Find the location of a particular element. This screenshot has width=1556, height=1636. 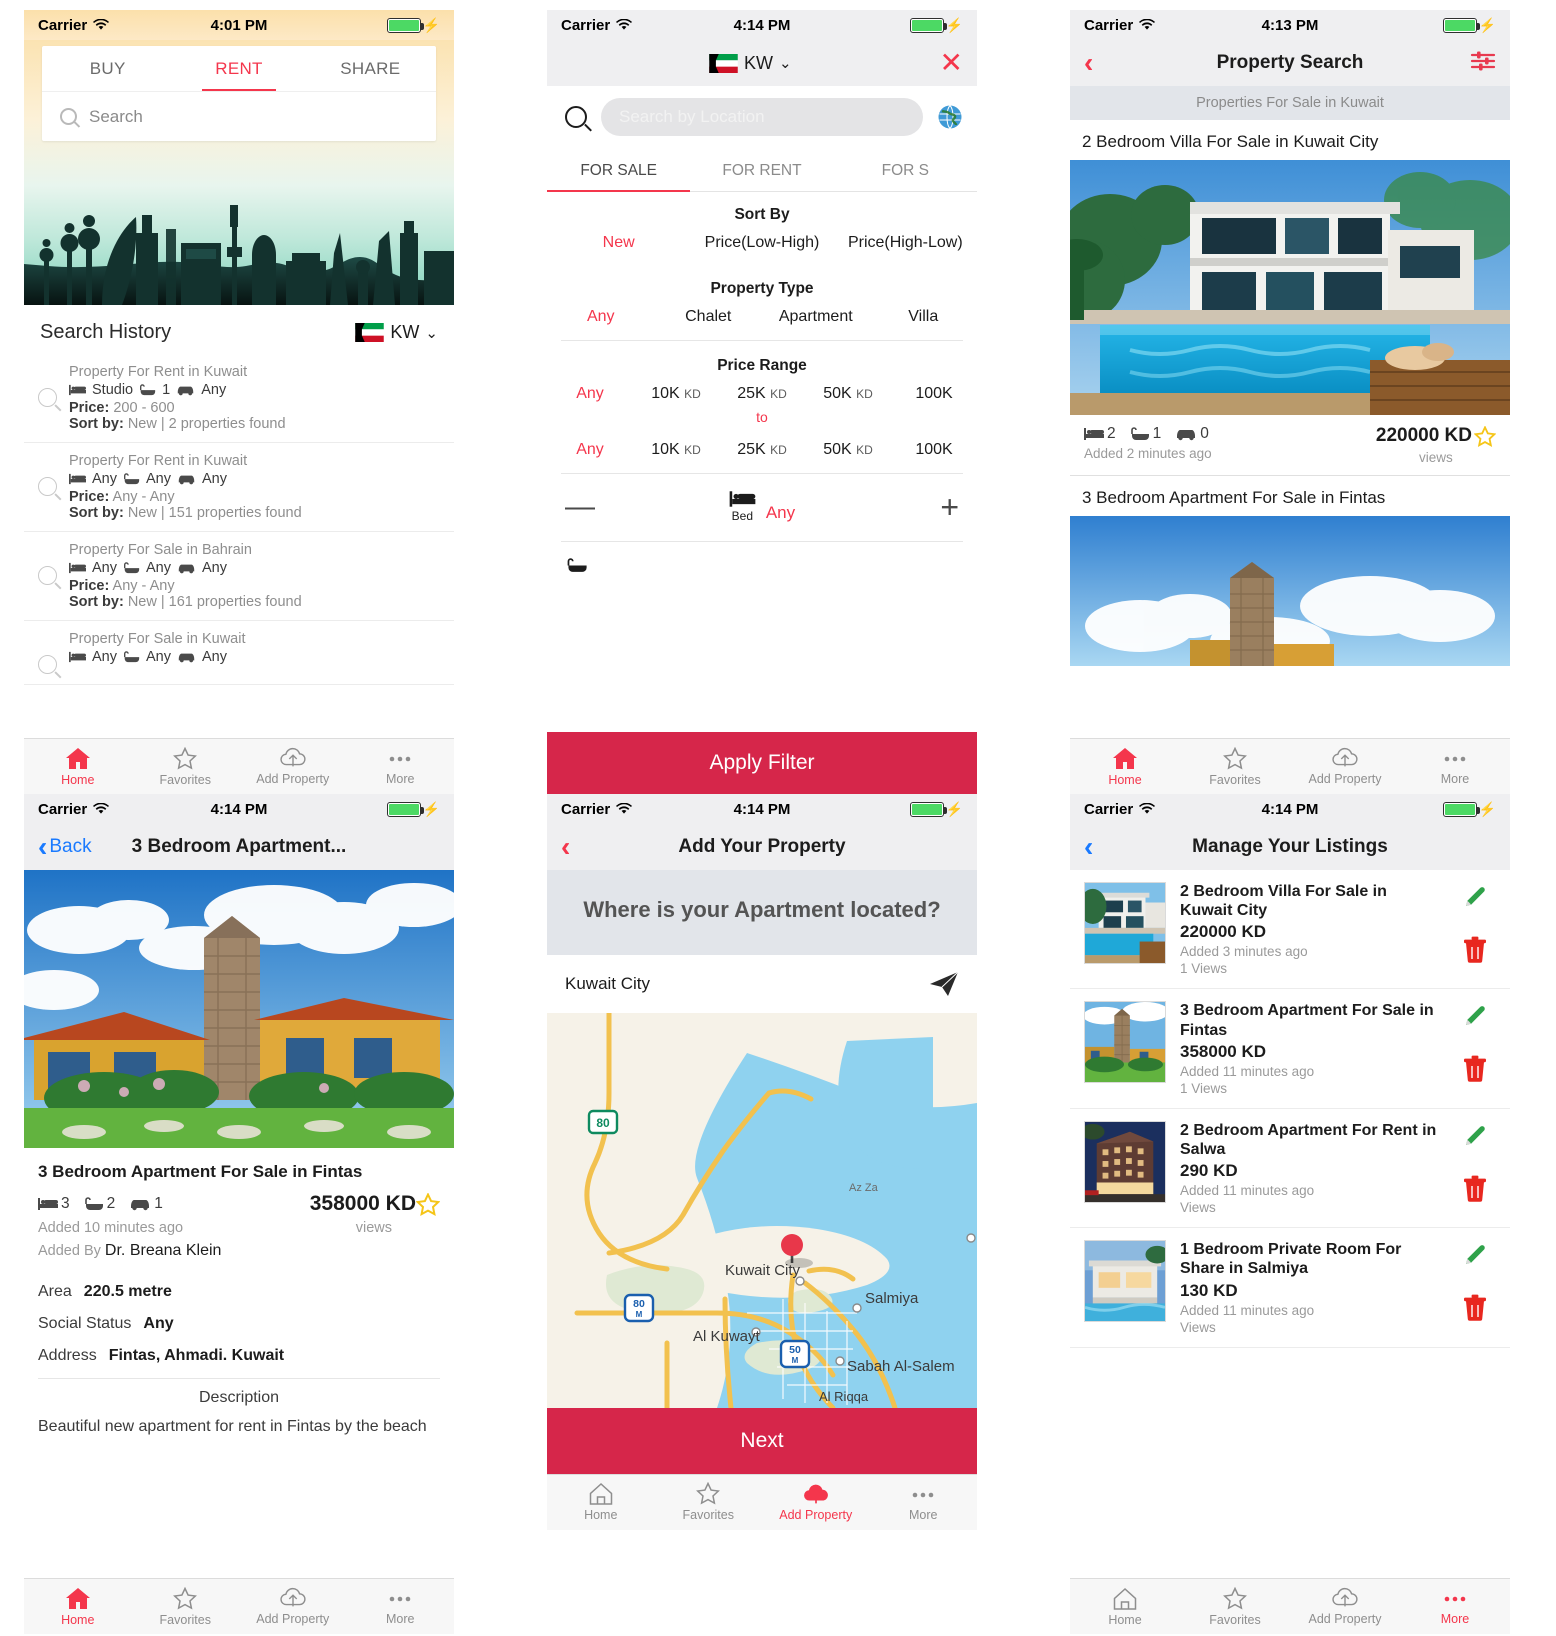

search-input: Search by Location is located at coordinates (762, 117).